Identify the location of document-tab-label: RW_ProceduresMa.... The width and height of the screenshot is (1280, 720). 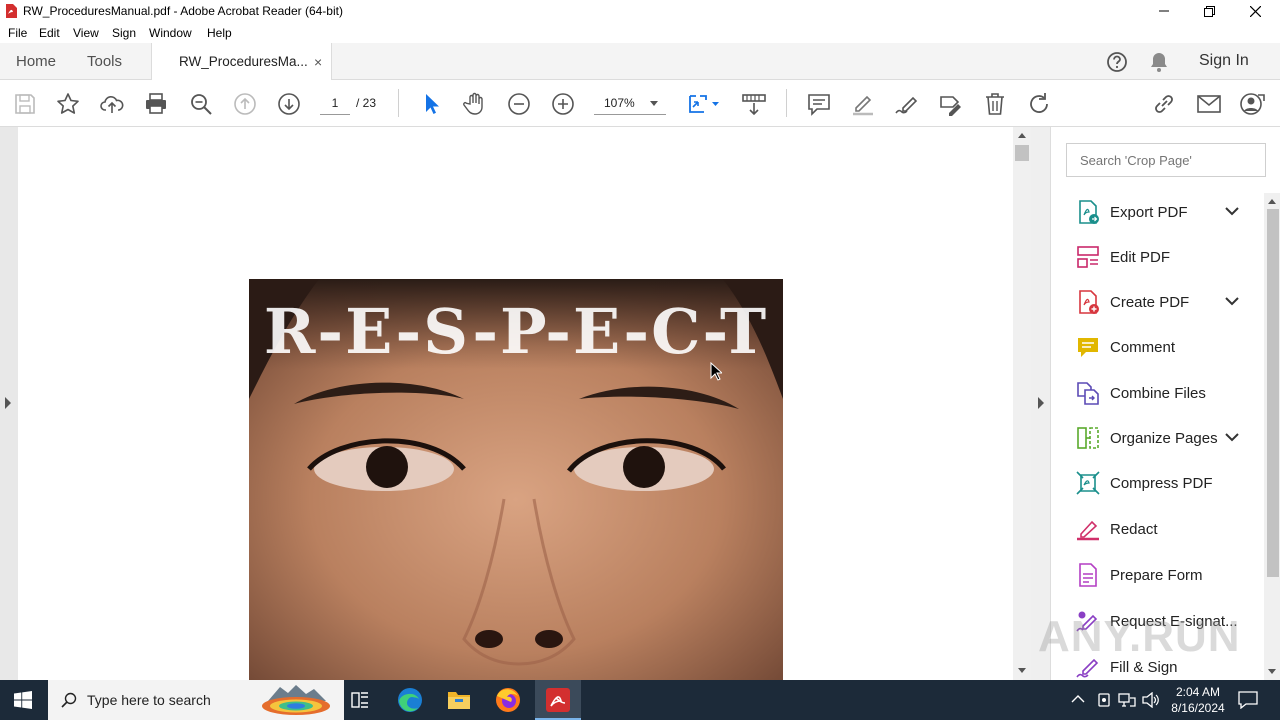
(243, 61).